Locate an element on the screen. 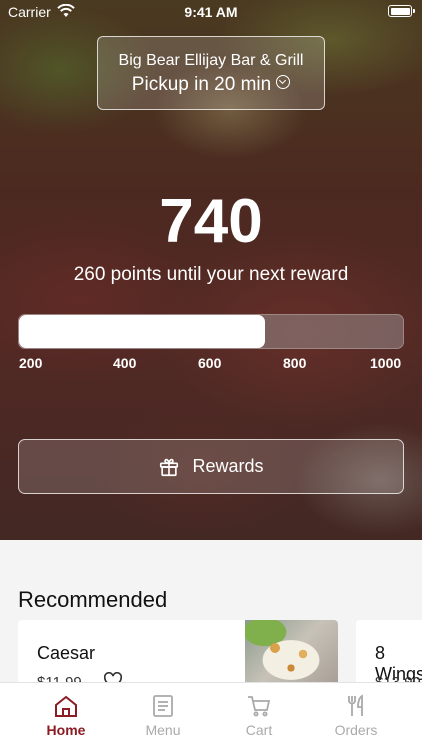 The height and width of the screenshot is (750, 422). tab-label: Orders is located at coordinates (356, 730).